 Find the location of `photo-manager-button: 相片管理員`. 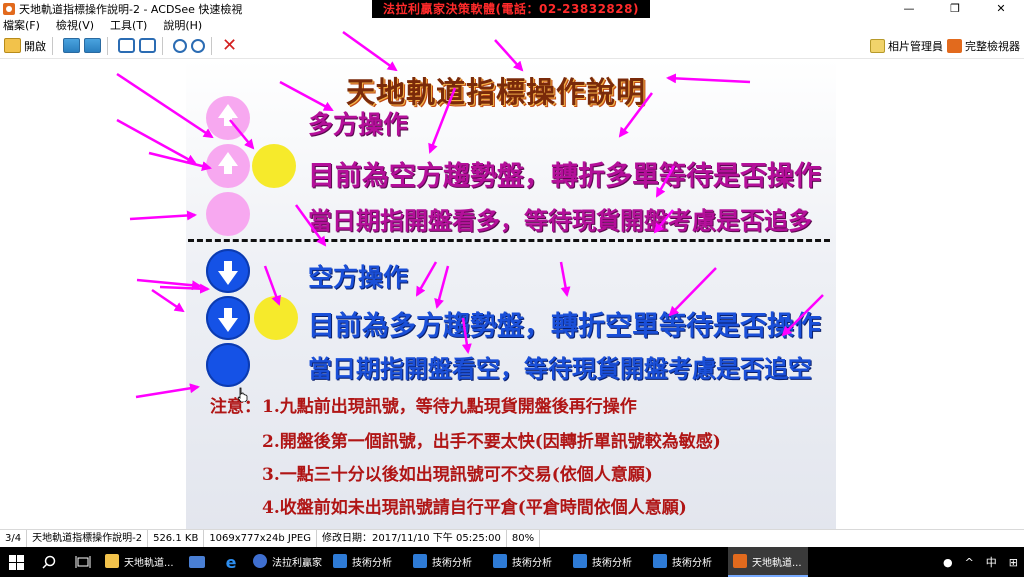

photo-manager-button: 相片管理員 is located at coordinates (906, 46).